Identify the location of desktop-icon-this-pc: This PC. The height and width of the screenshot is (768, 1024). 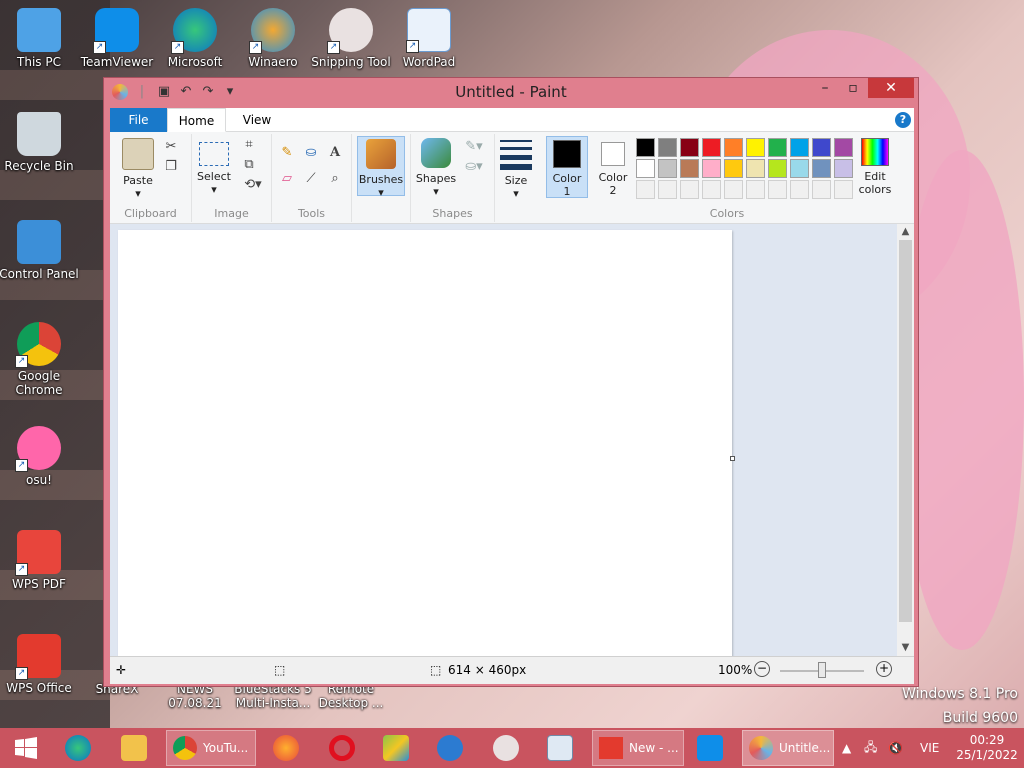
(40, 38).